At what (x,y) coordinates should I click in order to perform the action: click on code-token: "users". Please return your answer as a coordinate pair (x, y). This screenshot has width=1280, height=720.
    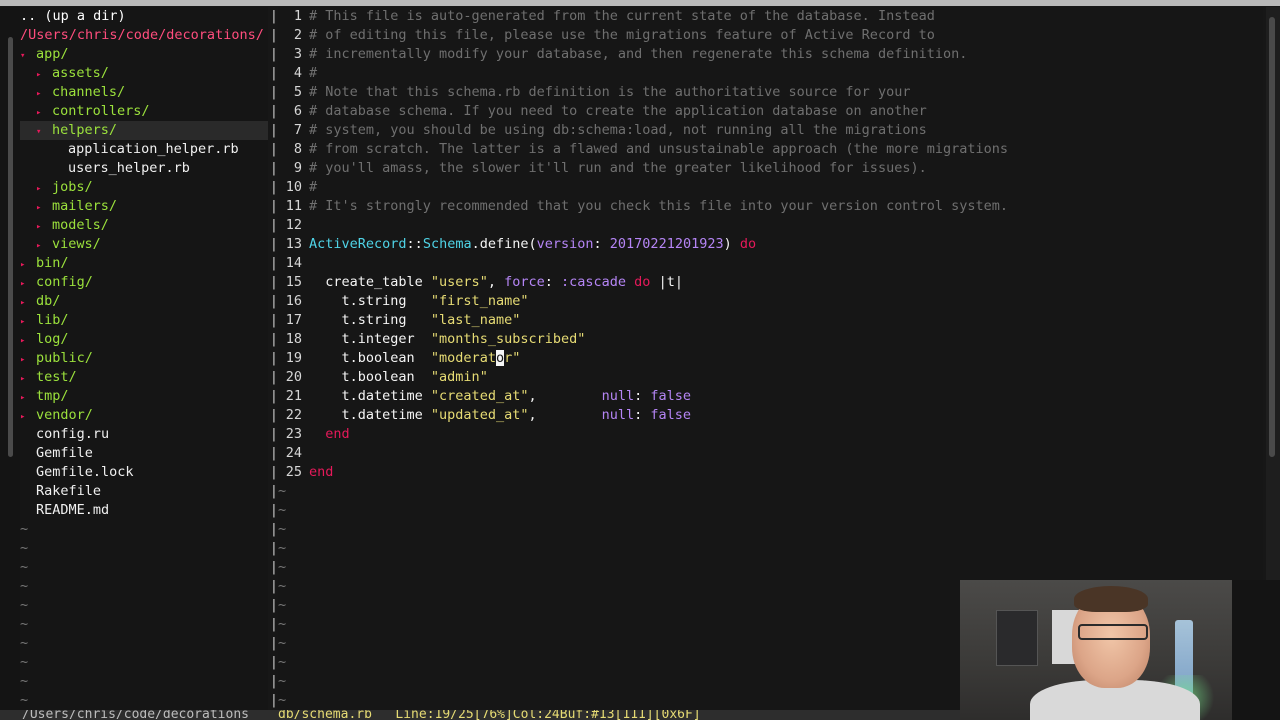
    Looking at the image, I should click on (459, 282).